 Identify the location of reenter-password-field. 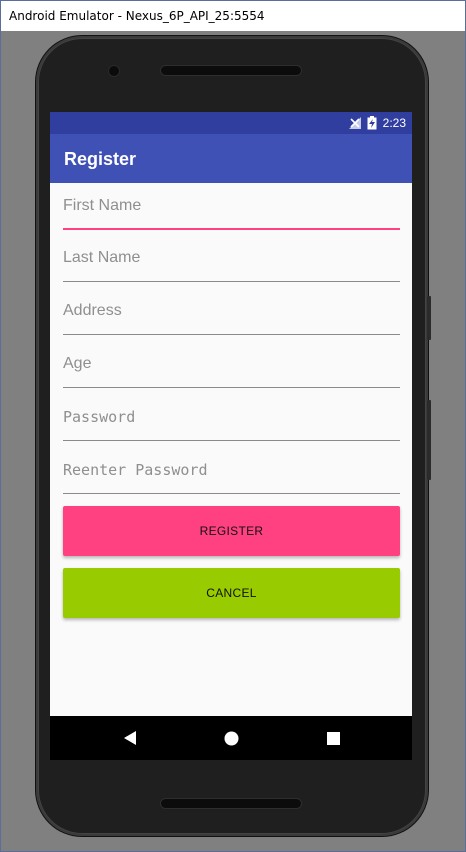
(231, 472).